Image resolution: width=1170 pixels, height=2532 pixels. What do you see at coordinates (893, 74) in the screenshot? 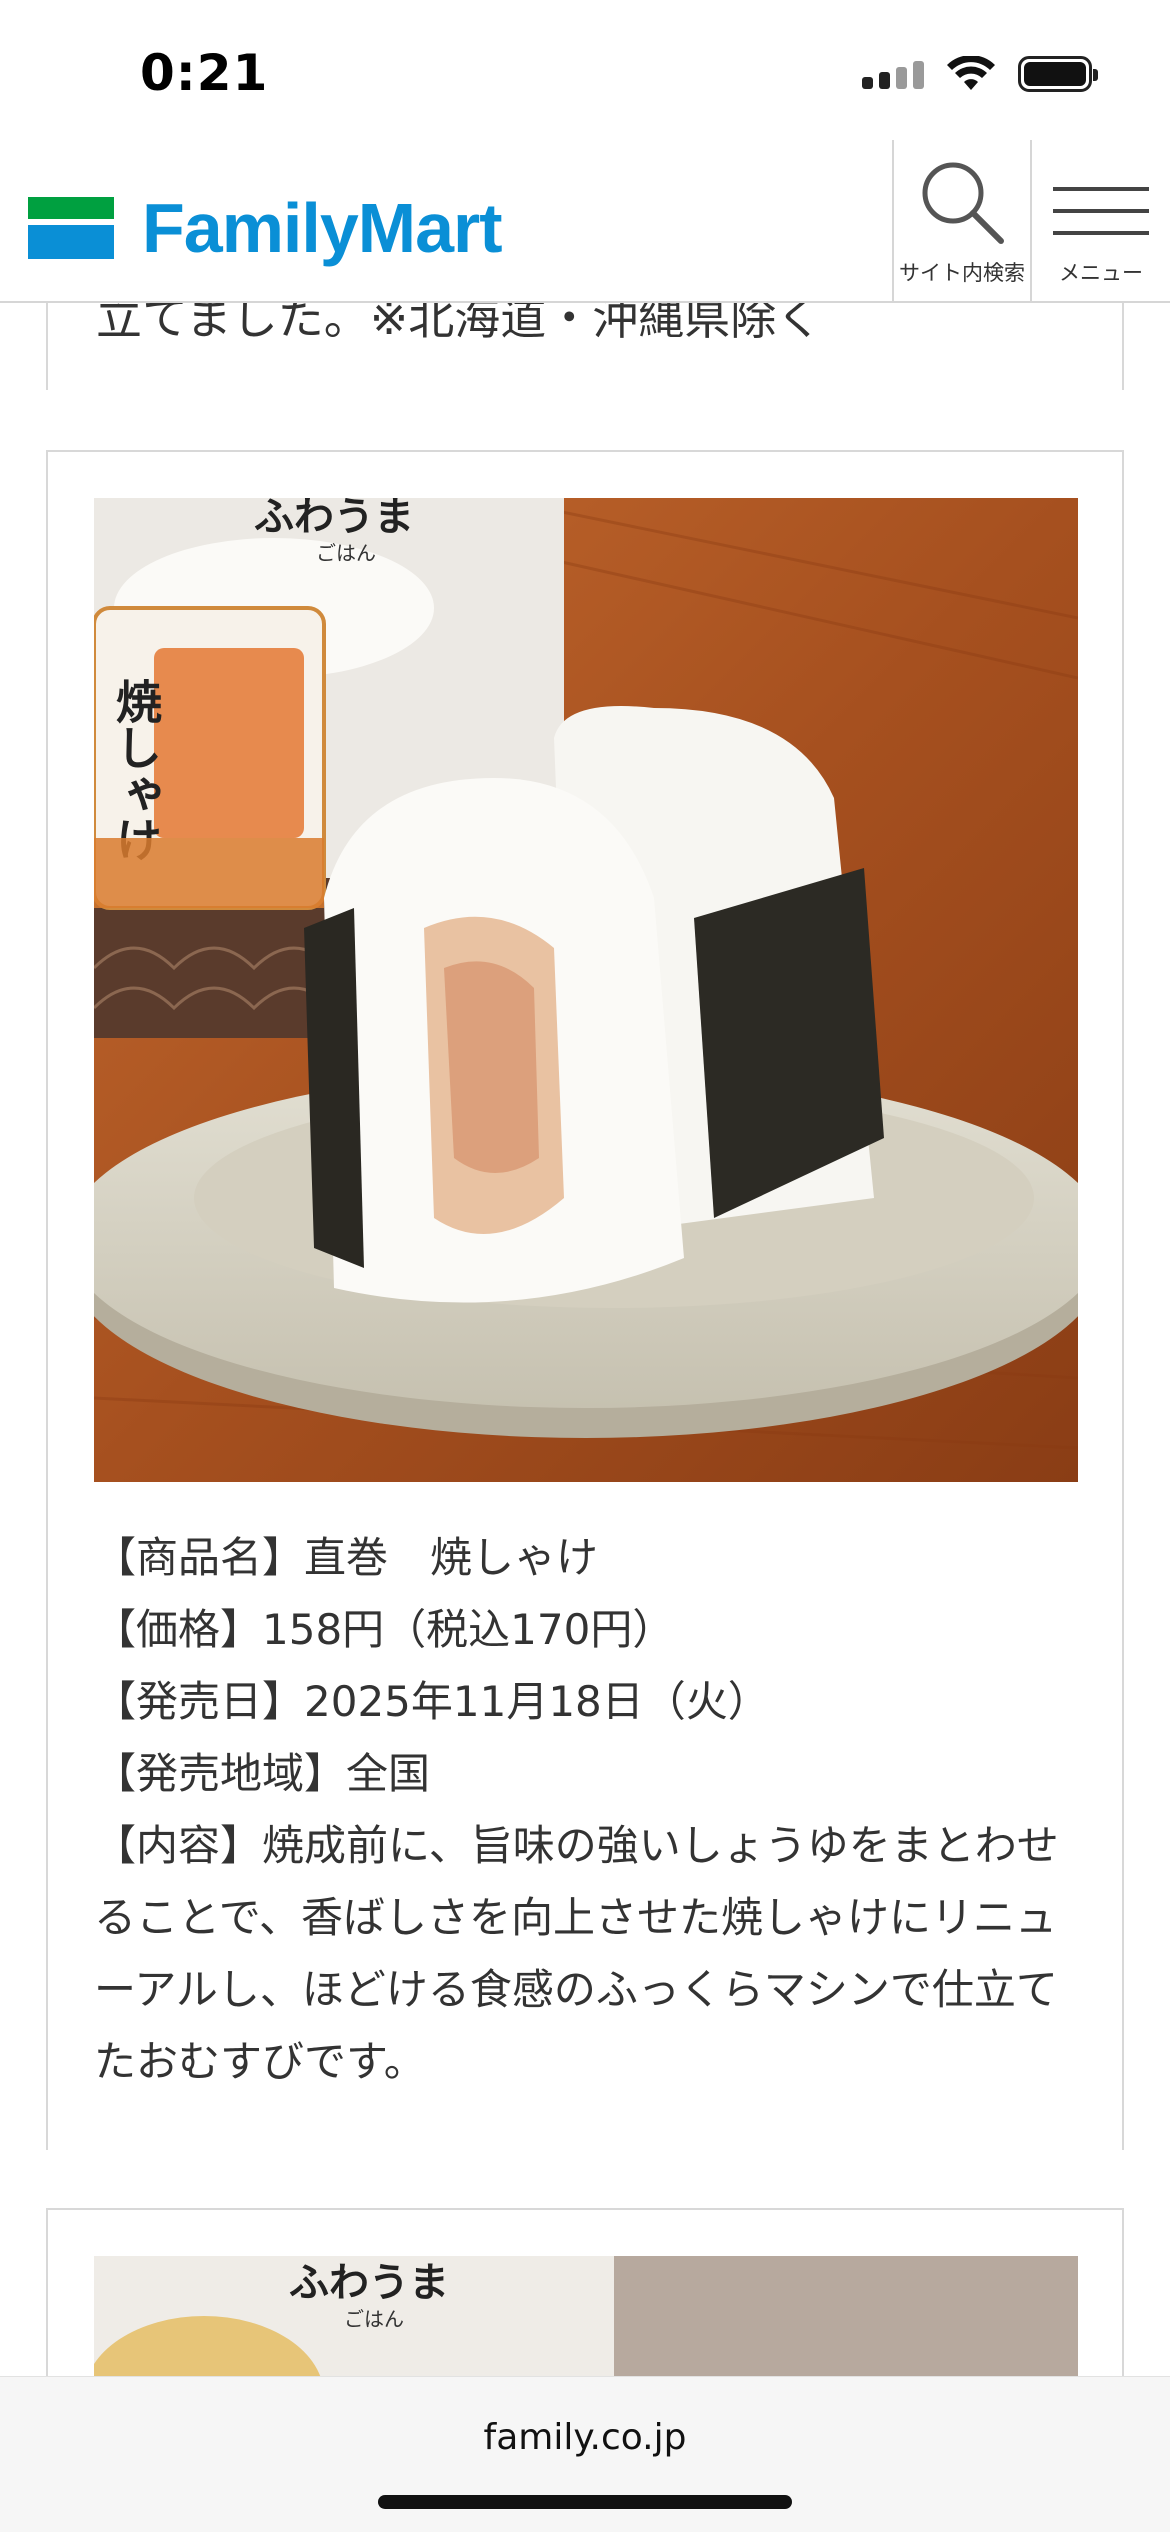
I see `signal-icon` at bounding box center [893, 74].